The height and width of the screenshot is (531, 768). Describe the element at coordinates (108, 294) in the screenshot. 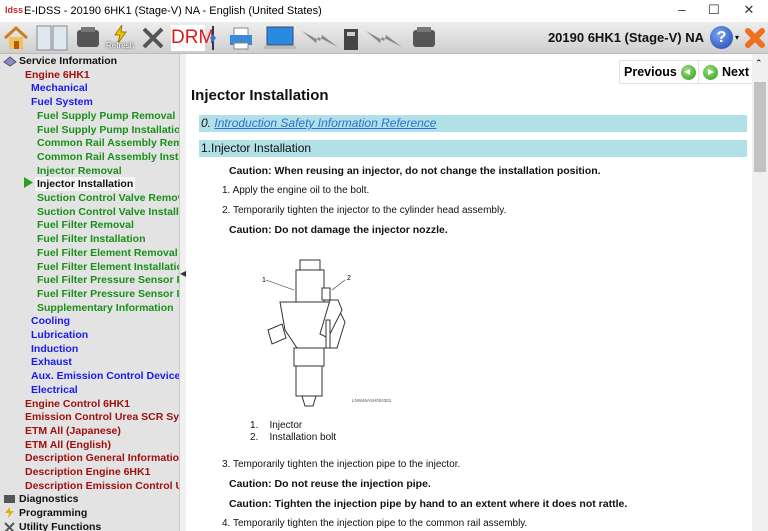

I see `tree-item: Fuel Filter Pressure Sensor Installation` at that location.